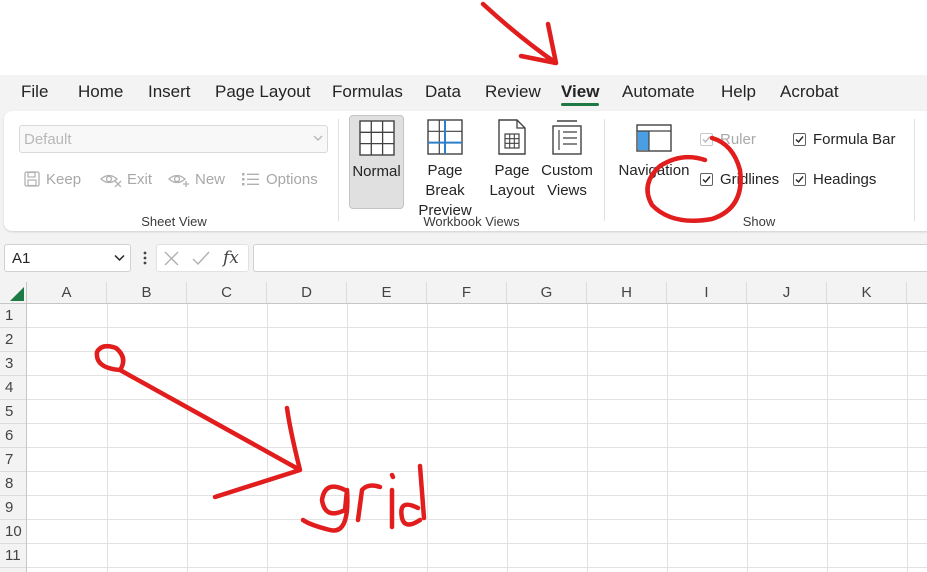 This screenshot has width=927, height=572. I want to click on column-header: D, so click(307, 292).